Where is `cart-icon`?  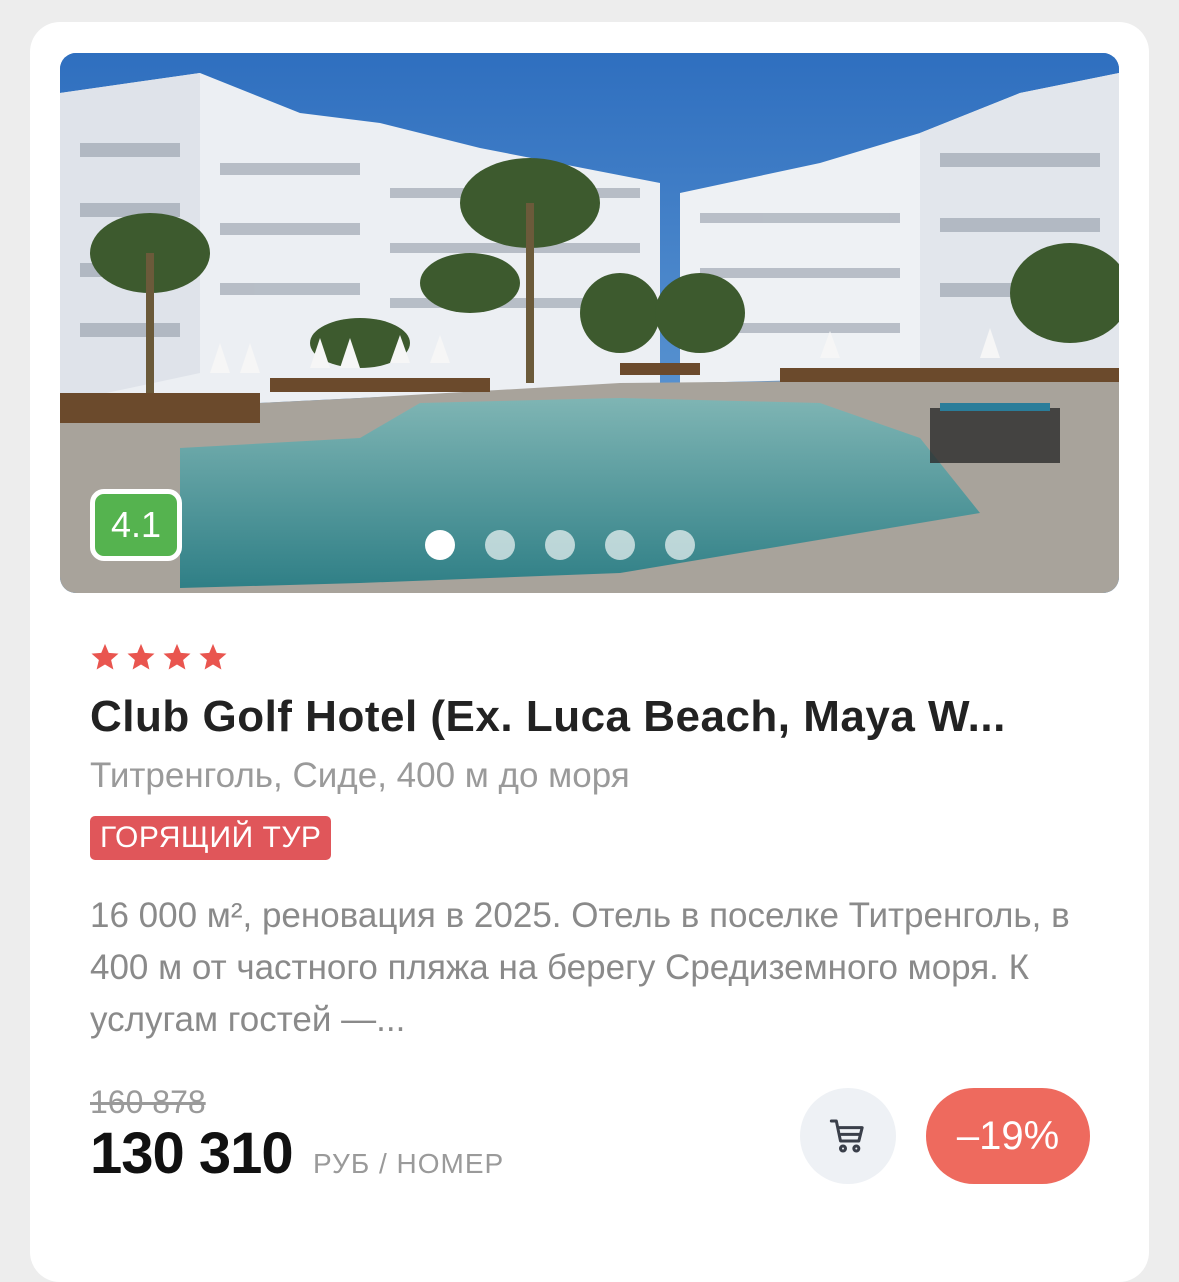 cart-icon is located at coordinates (846, 1136).